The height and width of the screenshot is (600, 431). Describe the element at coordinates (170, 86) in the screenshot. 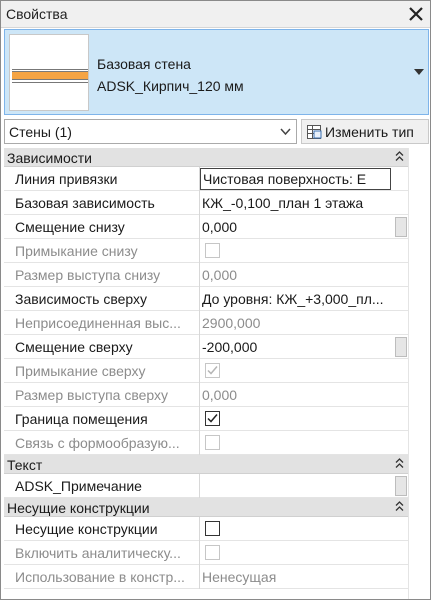

I see `type-name: ADSK_Кирпич_120 мм` at that location.